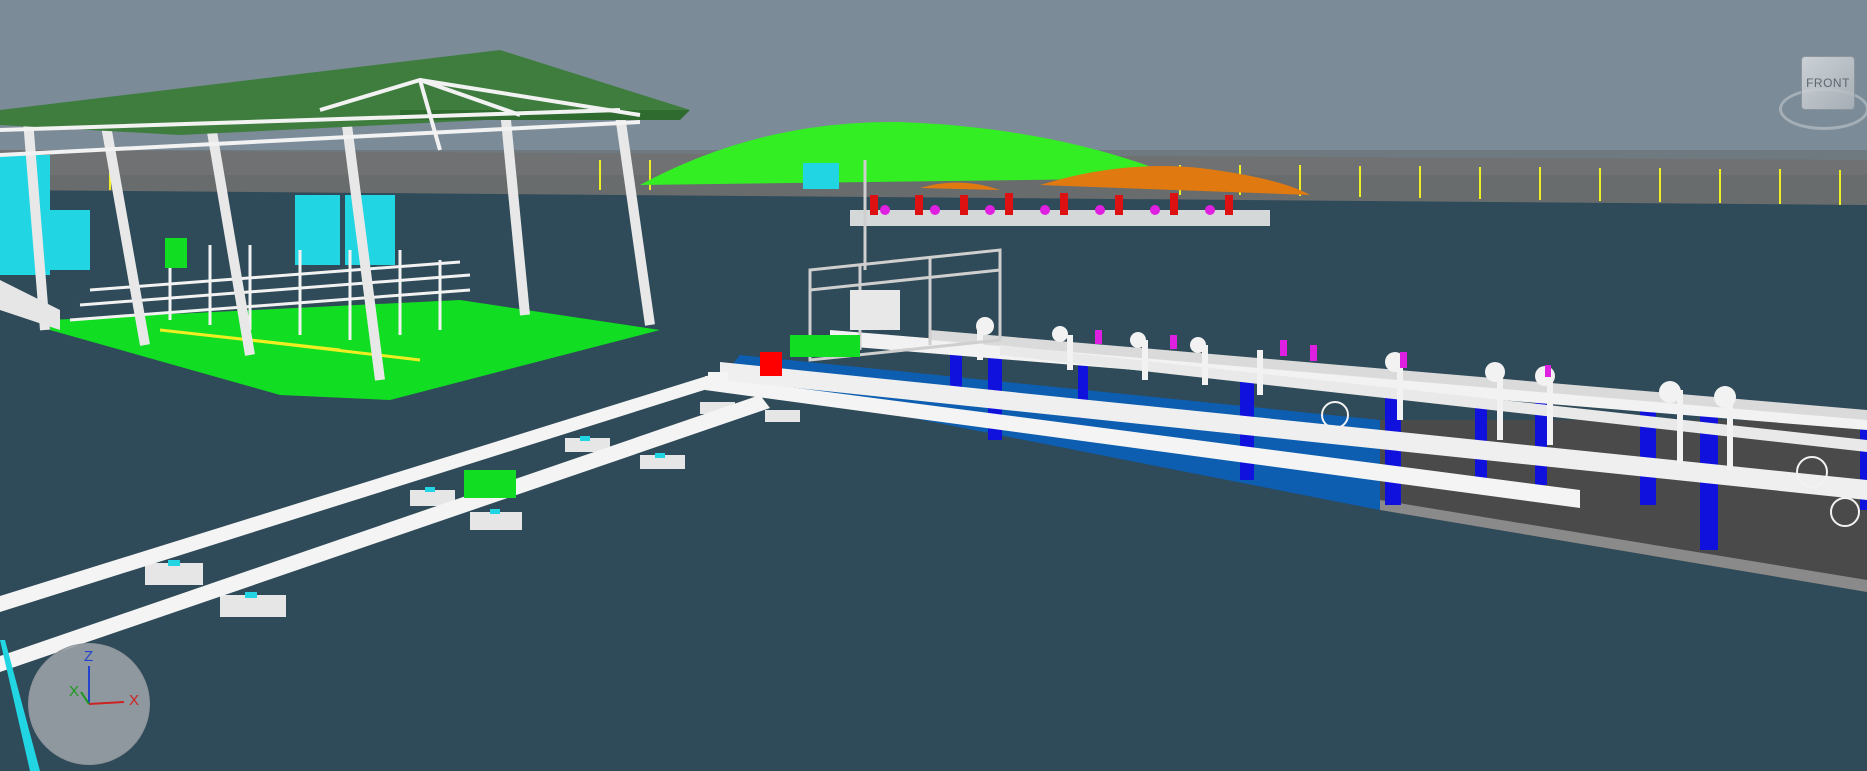 The height and width of the screenshot is (771, 1867). Describe the element at coordinates (875, 310) in the screenshot. I see `skid-panel` at that location.